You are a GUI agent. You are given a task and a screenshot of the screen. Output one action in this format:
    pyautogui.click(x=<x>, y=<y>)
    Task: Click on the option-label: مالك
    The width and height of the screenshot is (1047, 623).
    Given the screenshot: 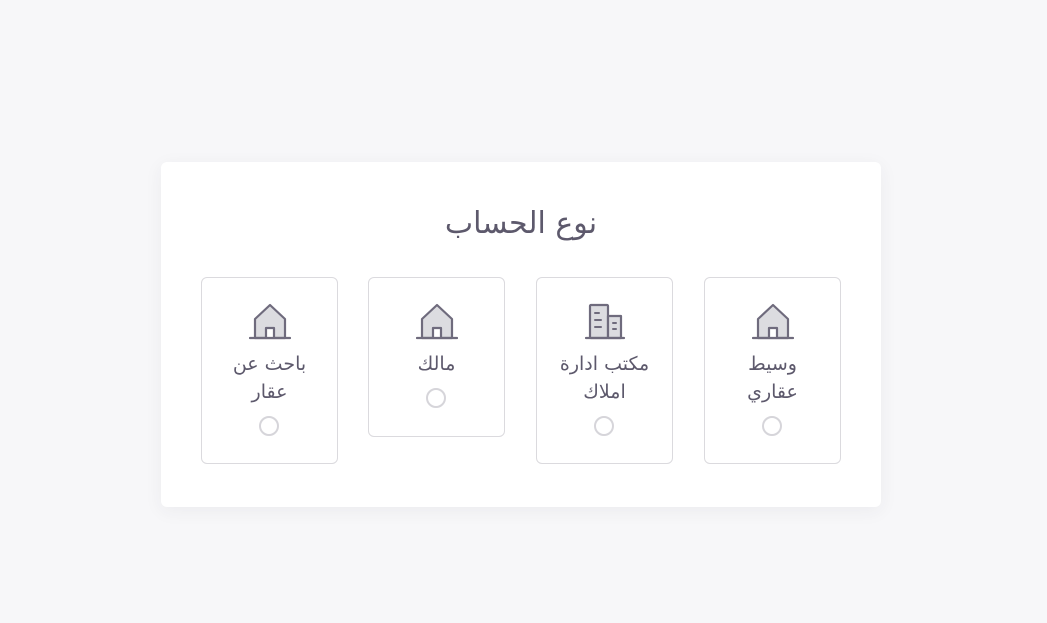 What is the action you would take?
    pyautogui.click(x=436, y=364)
    